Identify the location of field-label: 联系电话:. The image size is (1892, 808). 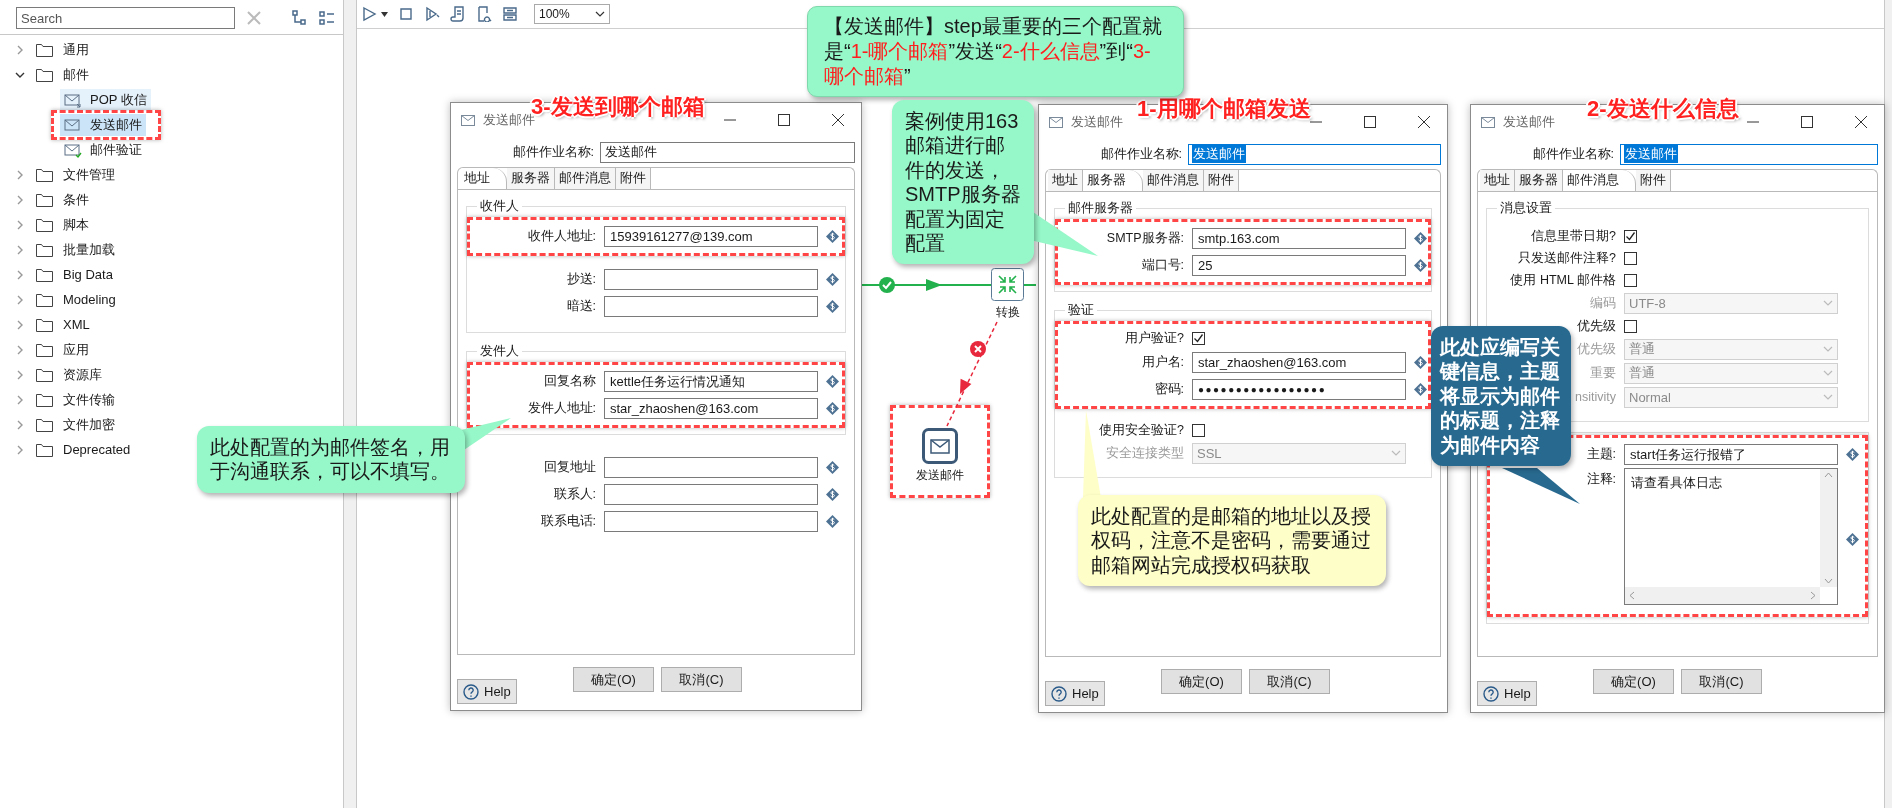
(568, 521).